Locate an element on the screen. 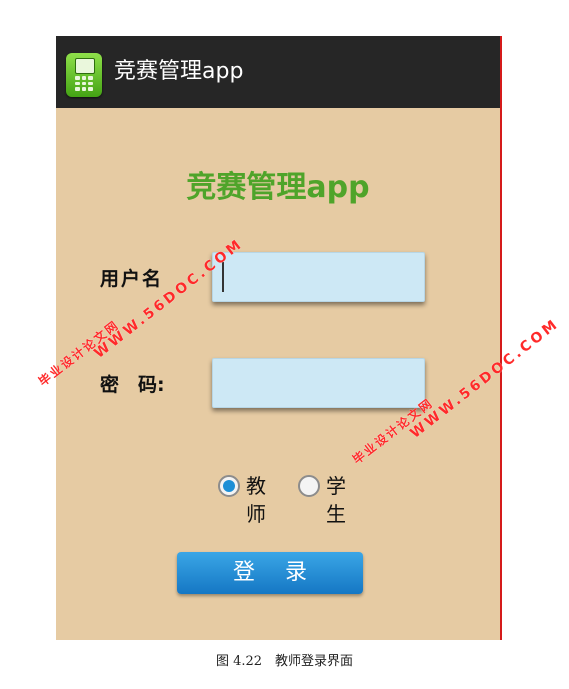  login-button: 登录 is located at coordinates (270, 573).